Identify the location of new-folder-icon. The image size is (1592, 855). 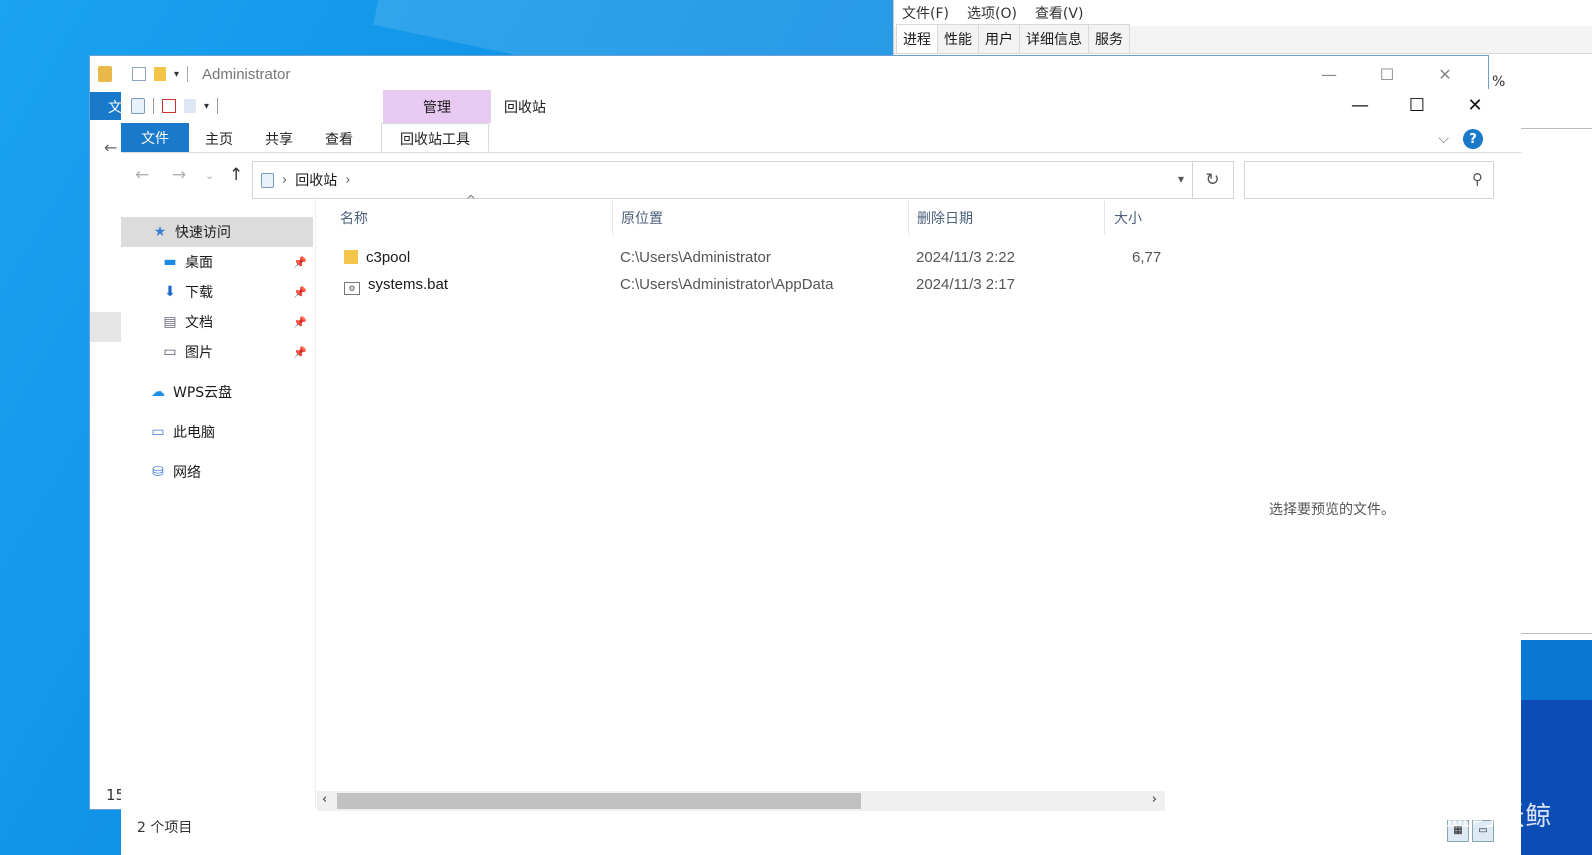
(190, 106).